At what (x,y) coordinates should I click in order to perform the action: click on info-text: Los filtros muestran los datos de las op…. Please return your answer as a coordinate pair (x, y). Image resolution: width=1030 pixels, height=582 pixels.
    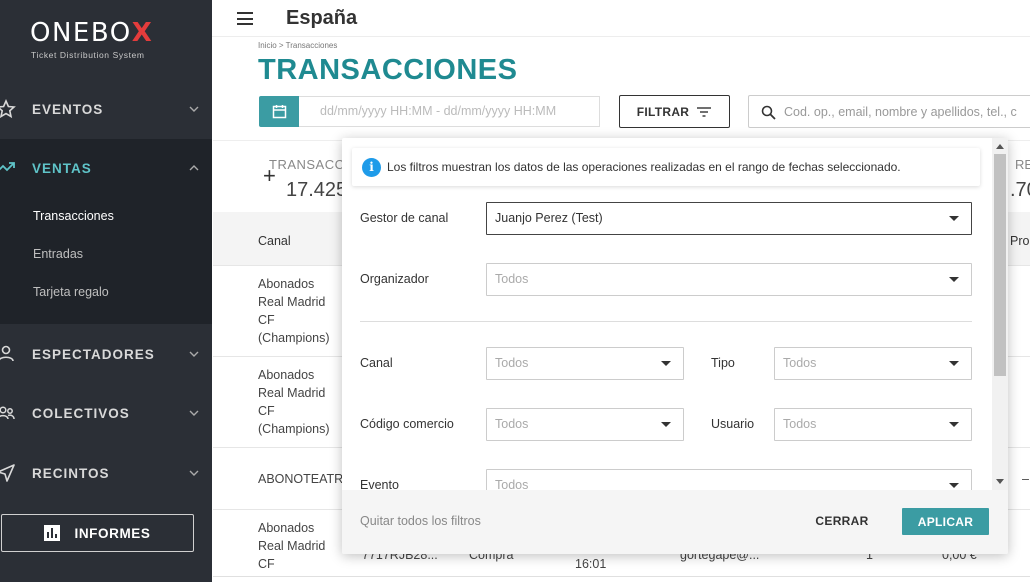
    Looking at the image, I should click on (644, 167).